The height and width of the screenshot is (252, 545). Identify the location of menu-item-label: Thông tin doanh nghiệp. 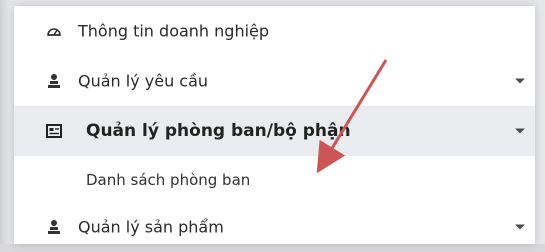
(174, 31).